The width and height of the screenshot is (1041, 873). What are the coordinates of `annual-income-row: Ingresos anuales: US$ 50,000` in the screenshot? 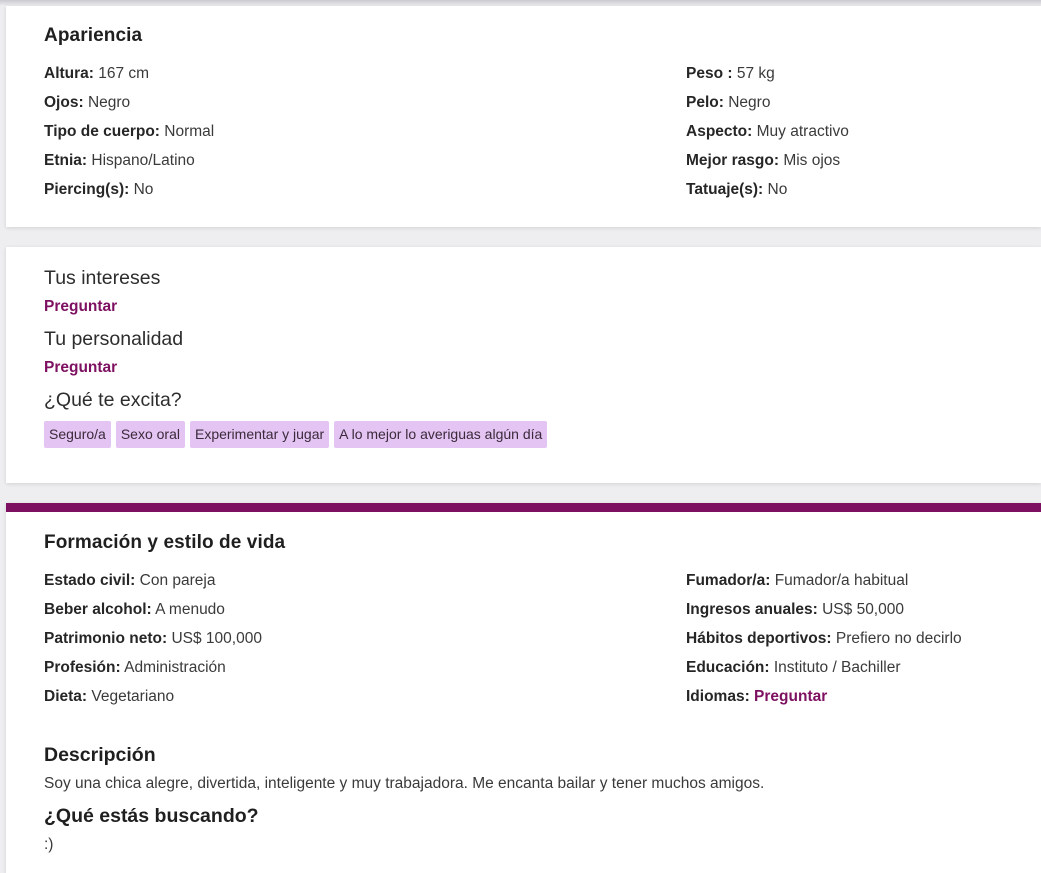 It's located at (795, 609).